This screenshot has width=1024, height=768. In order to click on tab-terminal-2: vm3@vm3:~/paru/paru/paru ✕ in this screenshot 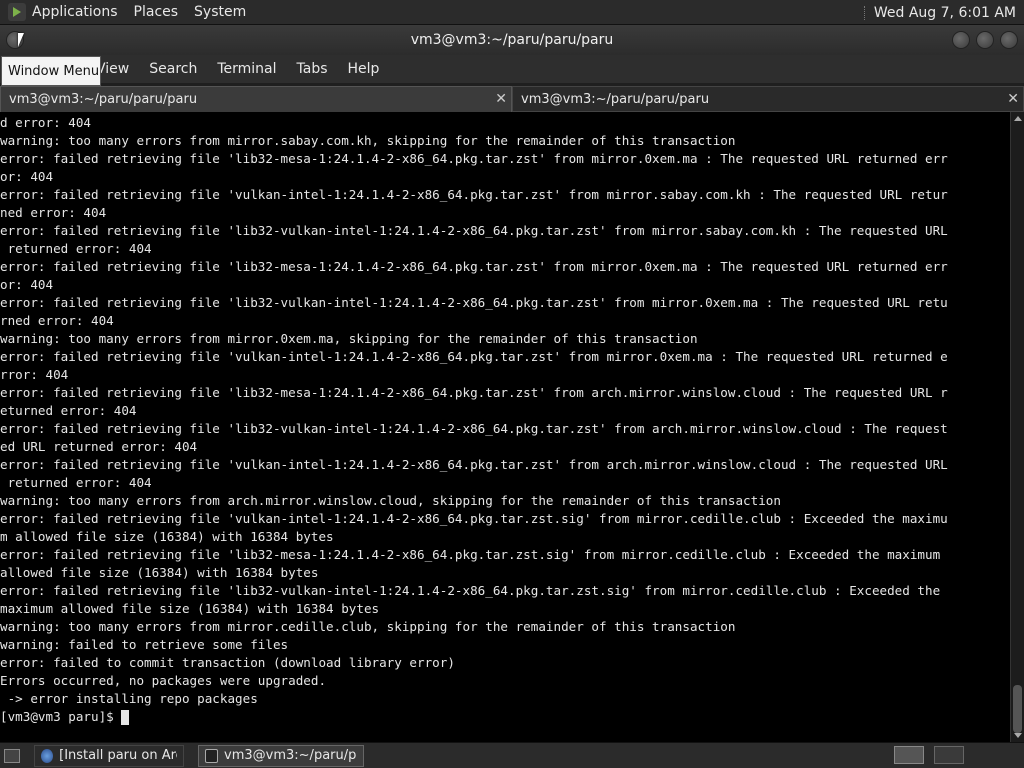, I will do `click(768, 99)`.